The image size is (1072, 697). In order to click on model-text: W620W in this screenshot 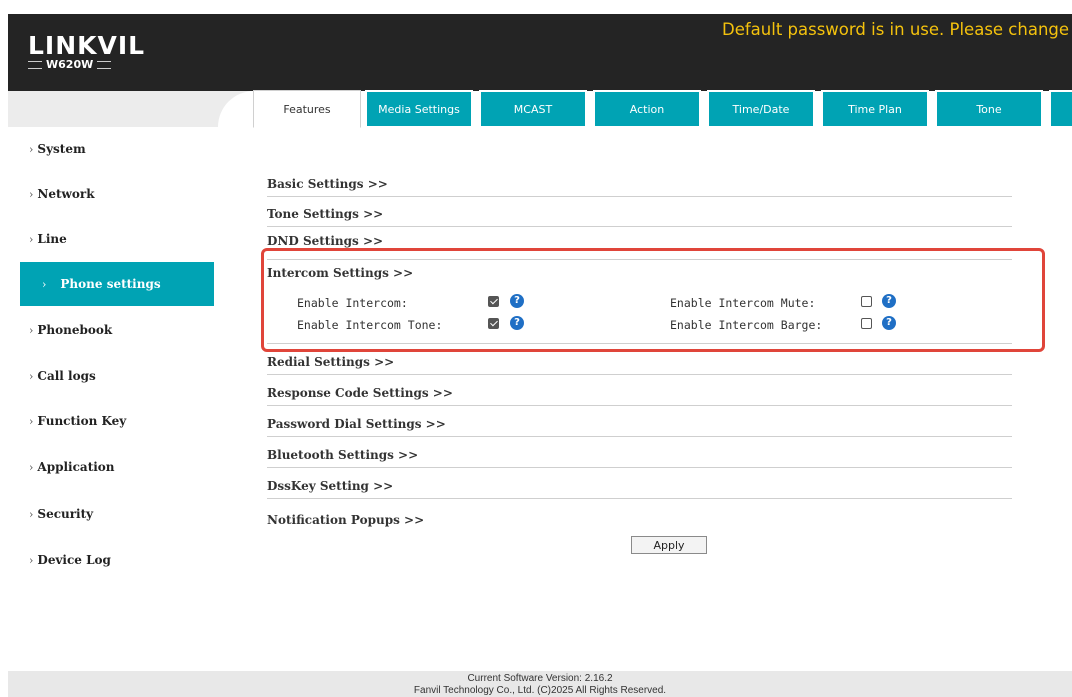, I will do `click(70, 64)`.